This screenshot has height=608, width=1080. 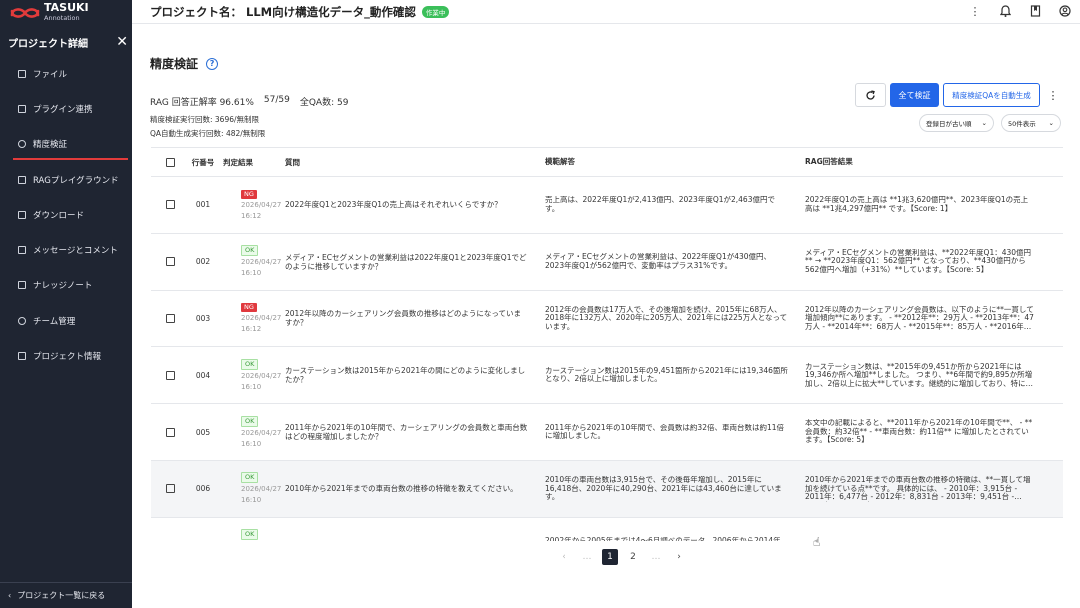 What do you see at coordinates (610, 557) in the screenshot?
I see `page-1-button: 1` at bounding box center [610, 557].